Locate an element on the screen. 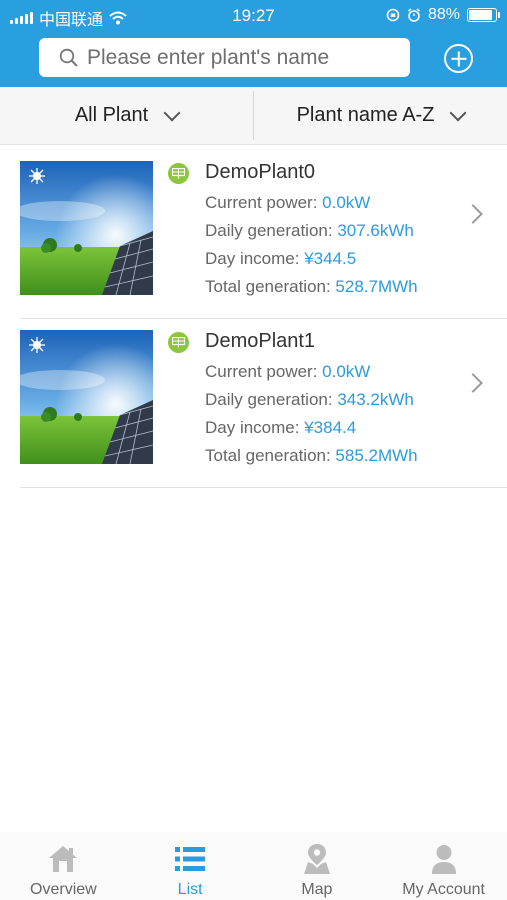  filter-bar: All Plant Plant name A-Z is located at coordinates (253, 116).